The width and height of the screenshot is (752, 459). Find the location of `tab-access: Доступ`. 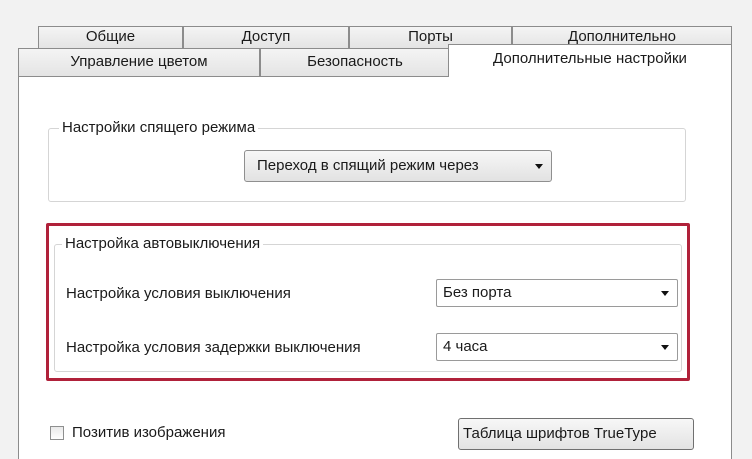

tab-access: Доступ is located at coordinates (266, 37).